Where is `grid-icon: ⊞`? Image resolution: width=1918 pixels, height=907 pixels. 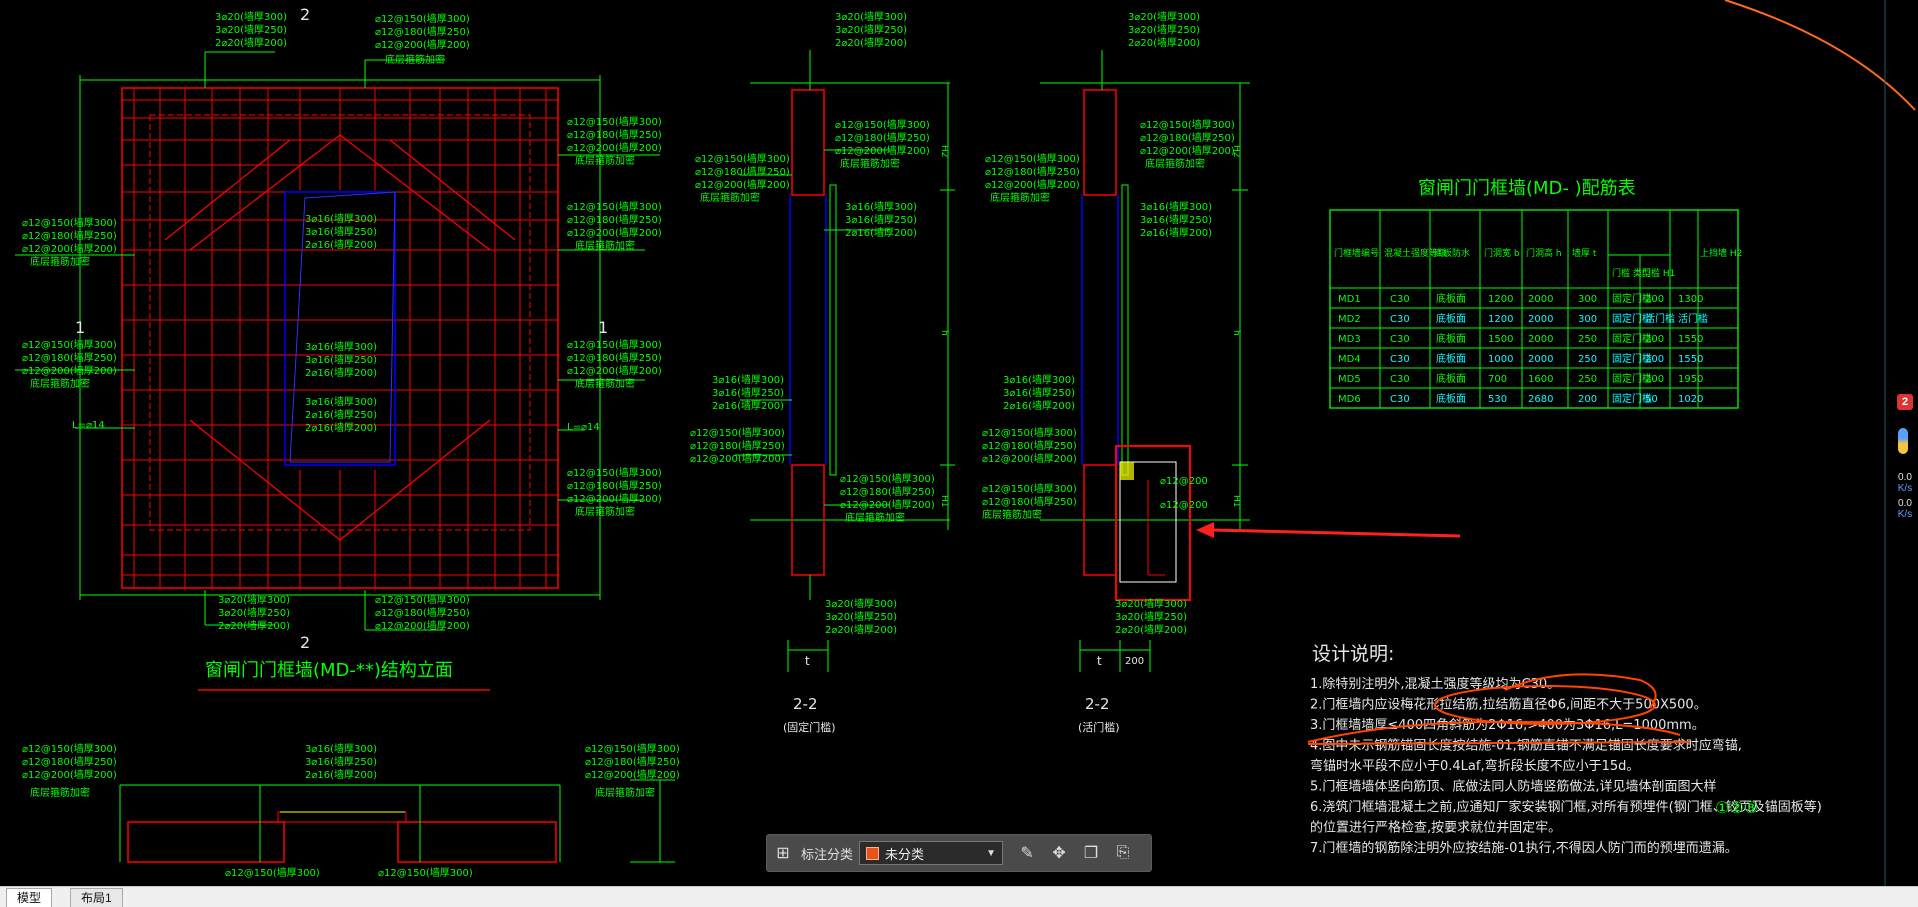
grid-icon: ⊞ is located at coordinates (783, 853).